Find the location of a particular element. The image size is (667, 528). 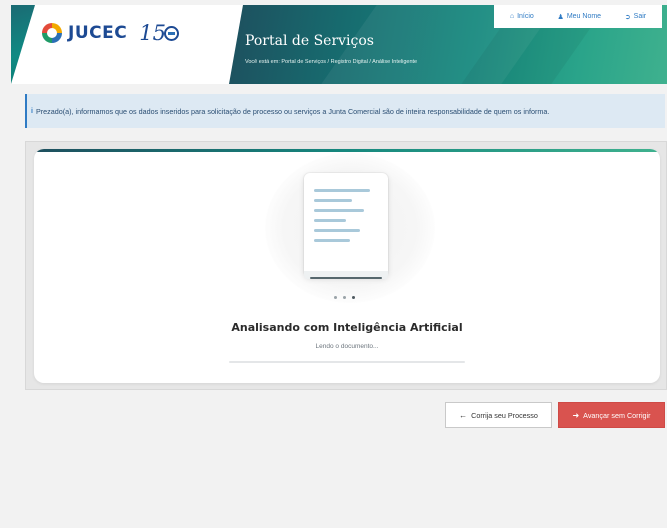

top-nav: ⌂ Início ♟ Meu Nome ➲ Sair is located at coordinates (578, 16).